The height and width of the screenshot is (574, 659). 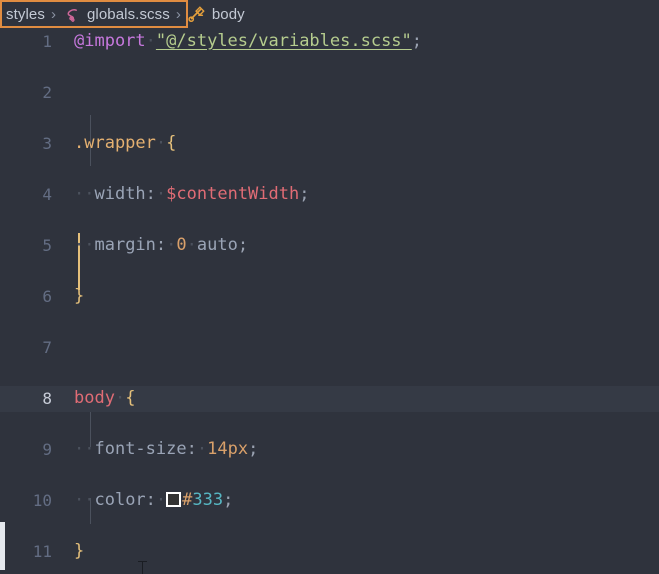 What do you see at coordinates (329, 450) in the screenshot?
I see `editor-line: 9 ··font-size:·14px;` at bounding box center [329, 450].